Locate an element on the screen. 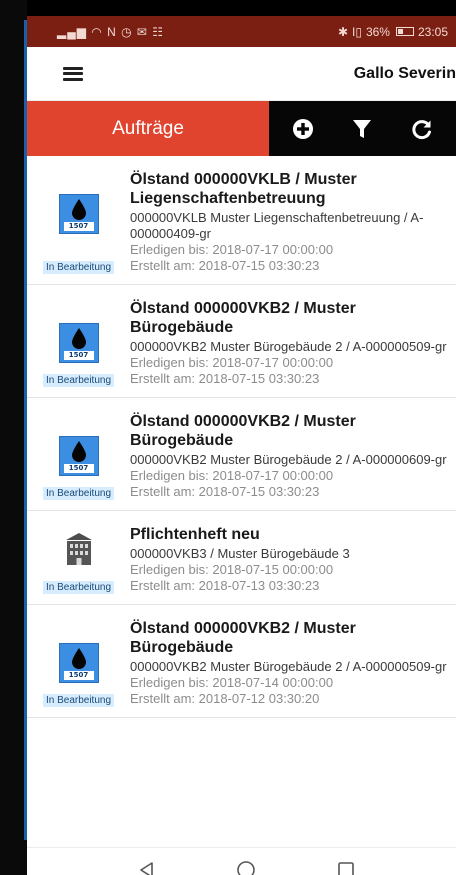  android-nav-bar is located at coordinates (241, 861).